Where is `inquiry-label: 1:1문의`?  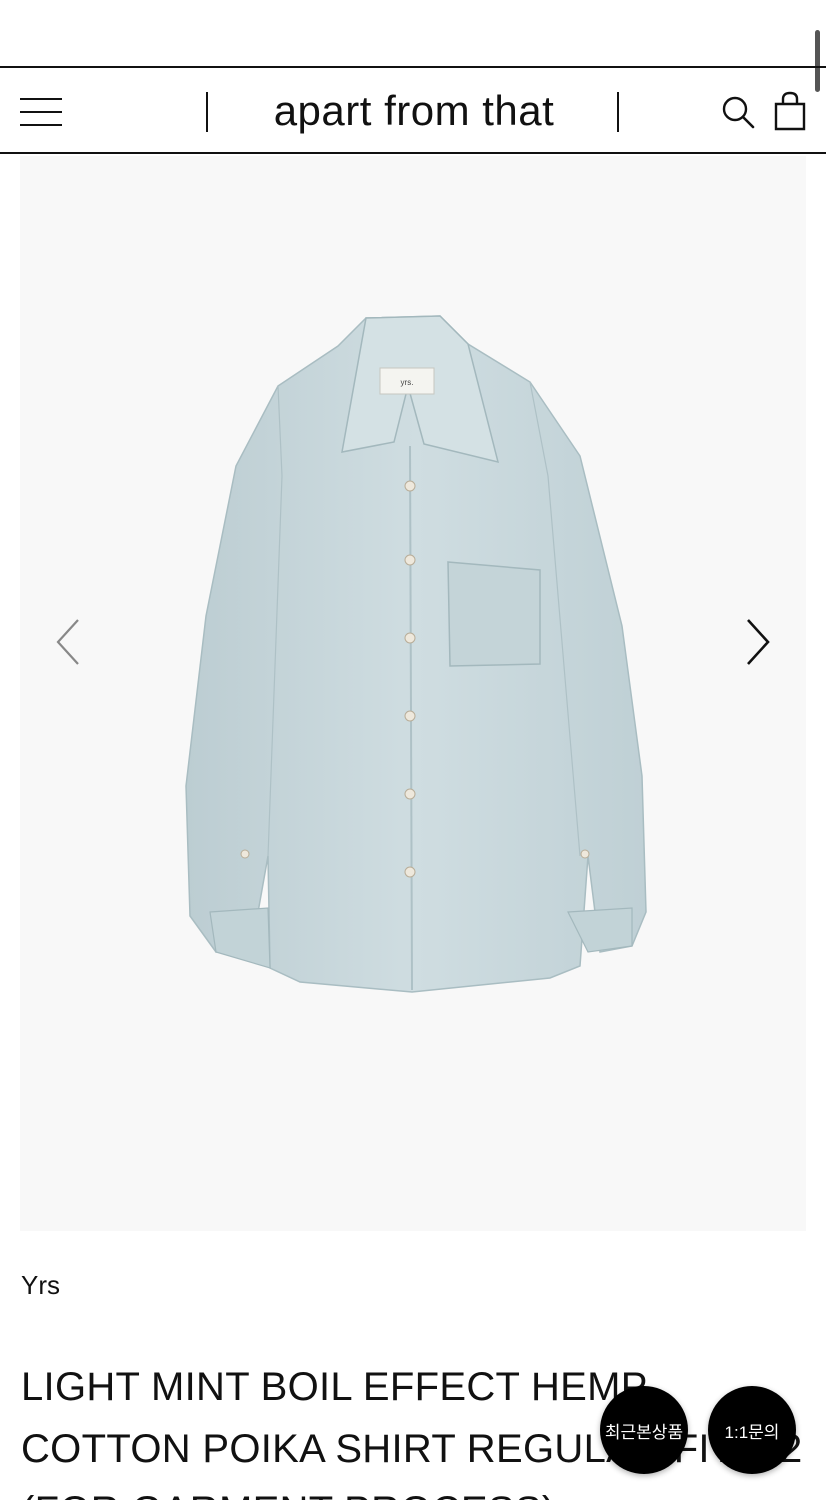
inquiry-label: 1:1문의 is located at coordinates (752, 1432).